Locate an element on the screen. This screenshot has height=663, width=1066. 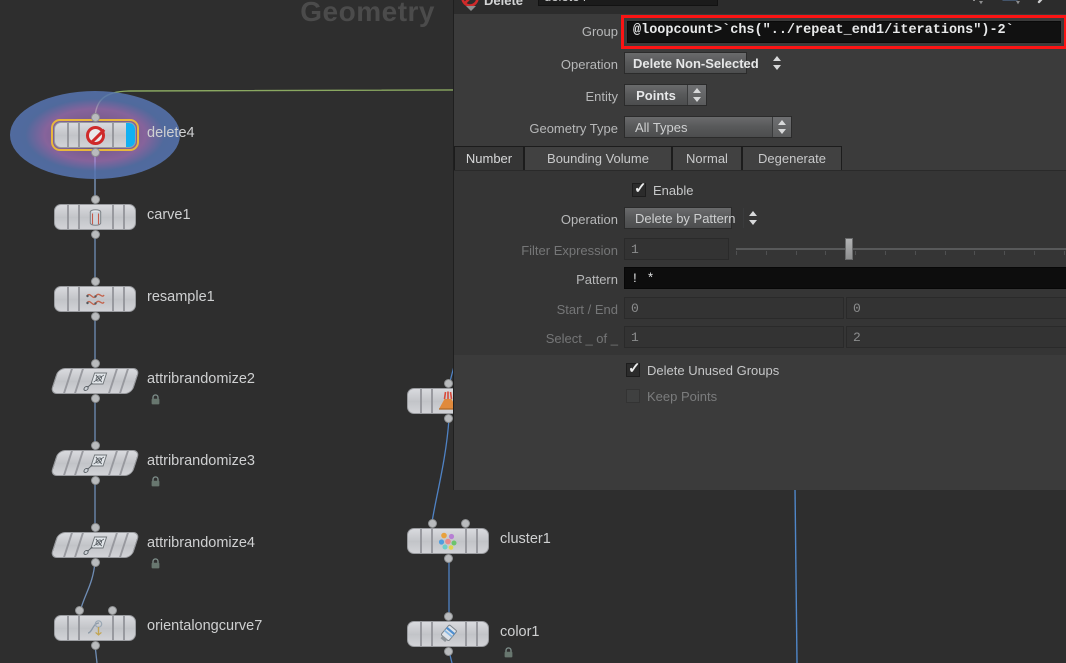
keep-points-label: Keep Points is located at coordinates (682, 396).